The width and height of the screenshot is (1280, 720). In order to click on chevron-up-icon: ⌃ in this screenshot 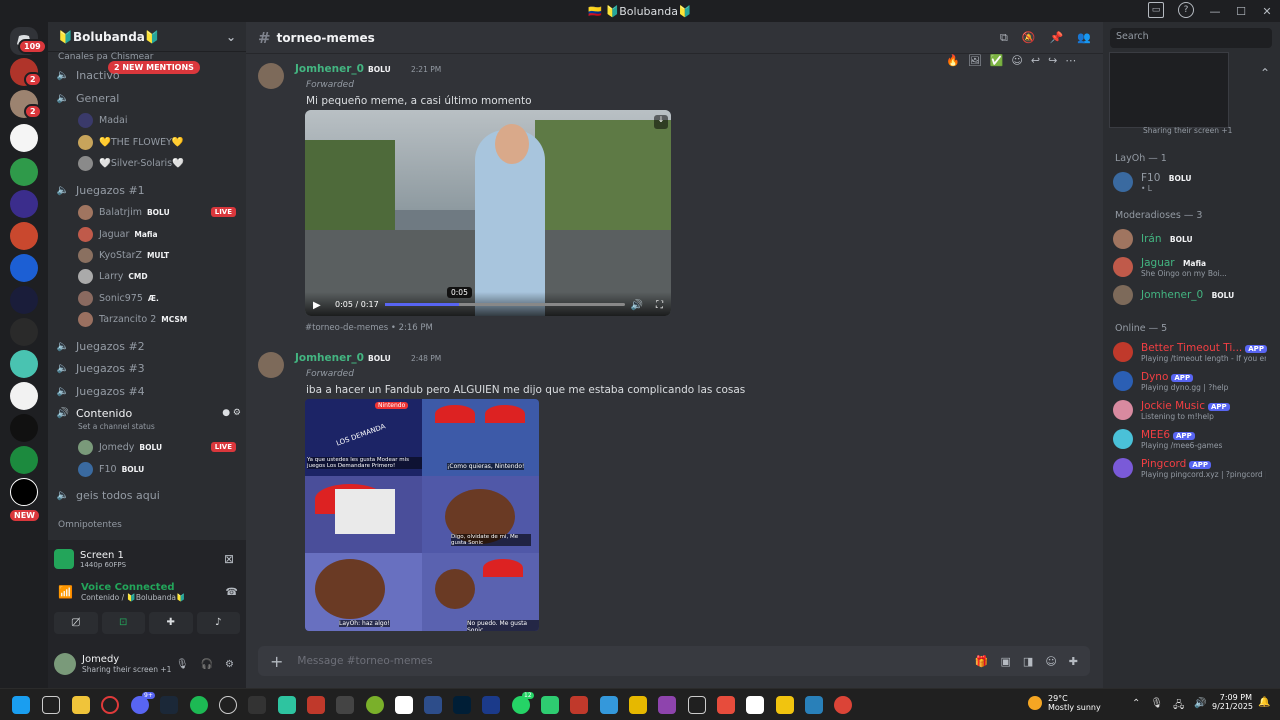, I will do `click(1136, 706)`.